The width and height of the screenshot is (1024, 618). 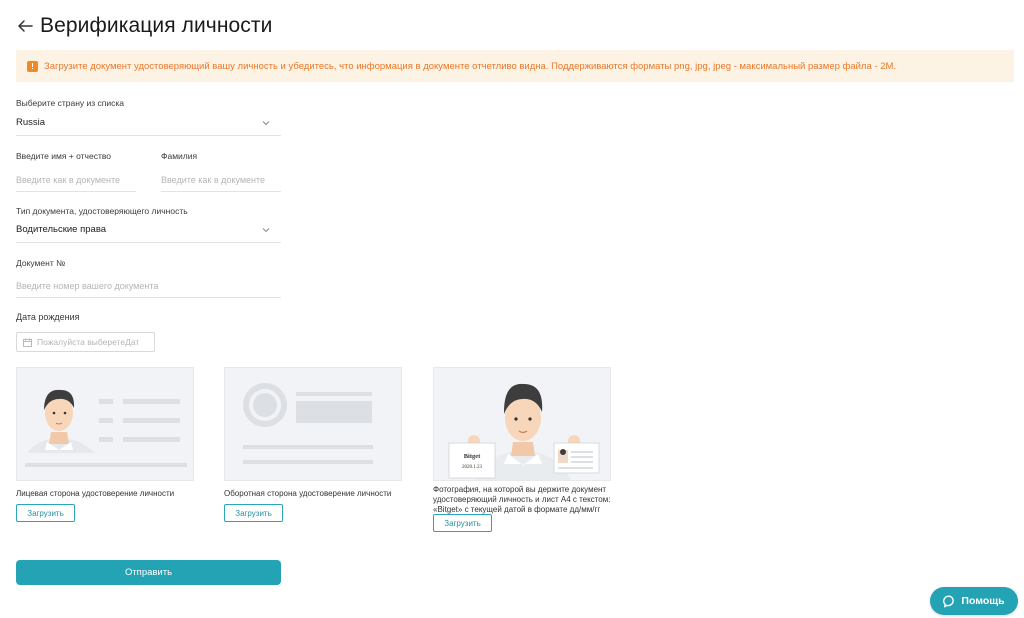 What do you see at coordinates (45, 513) in the screenshot?
I see `upload-front-button: Загрузить` at bounding box center [45, 513].